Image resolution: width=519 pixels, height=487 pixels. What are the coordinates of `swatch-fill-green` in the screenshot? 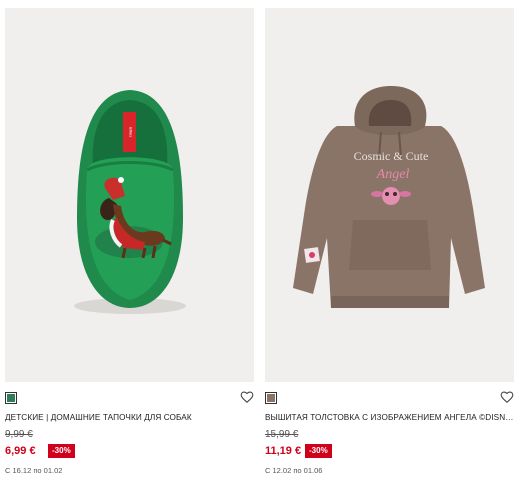 It's located at (11, 398).